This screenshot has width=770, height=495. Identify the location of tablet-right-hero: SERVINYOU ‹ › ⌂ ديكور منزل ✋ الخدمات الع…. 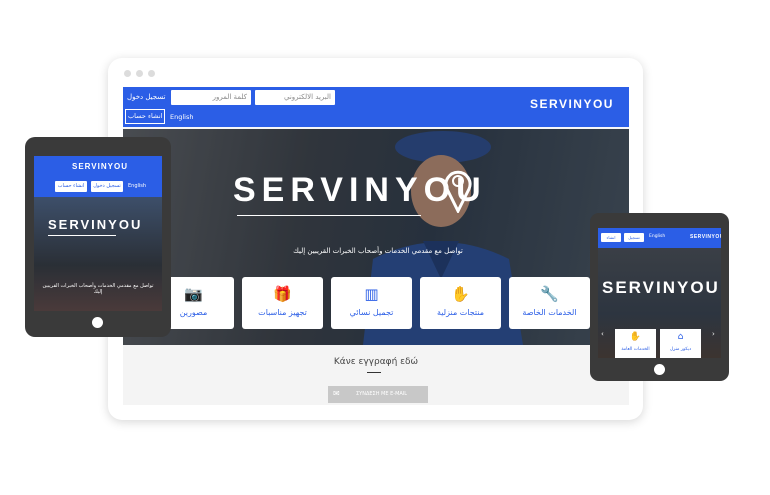
(659, 303).